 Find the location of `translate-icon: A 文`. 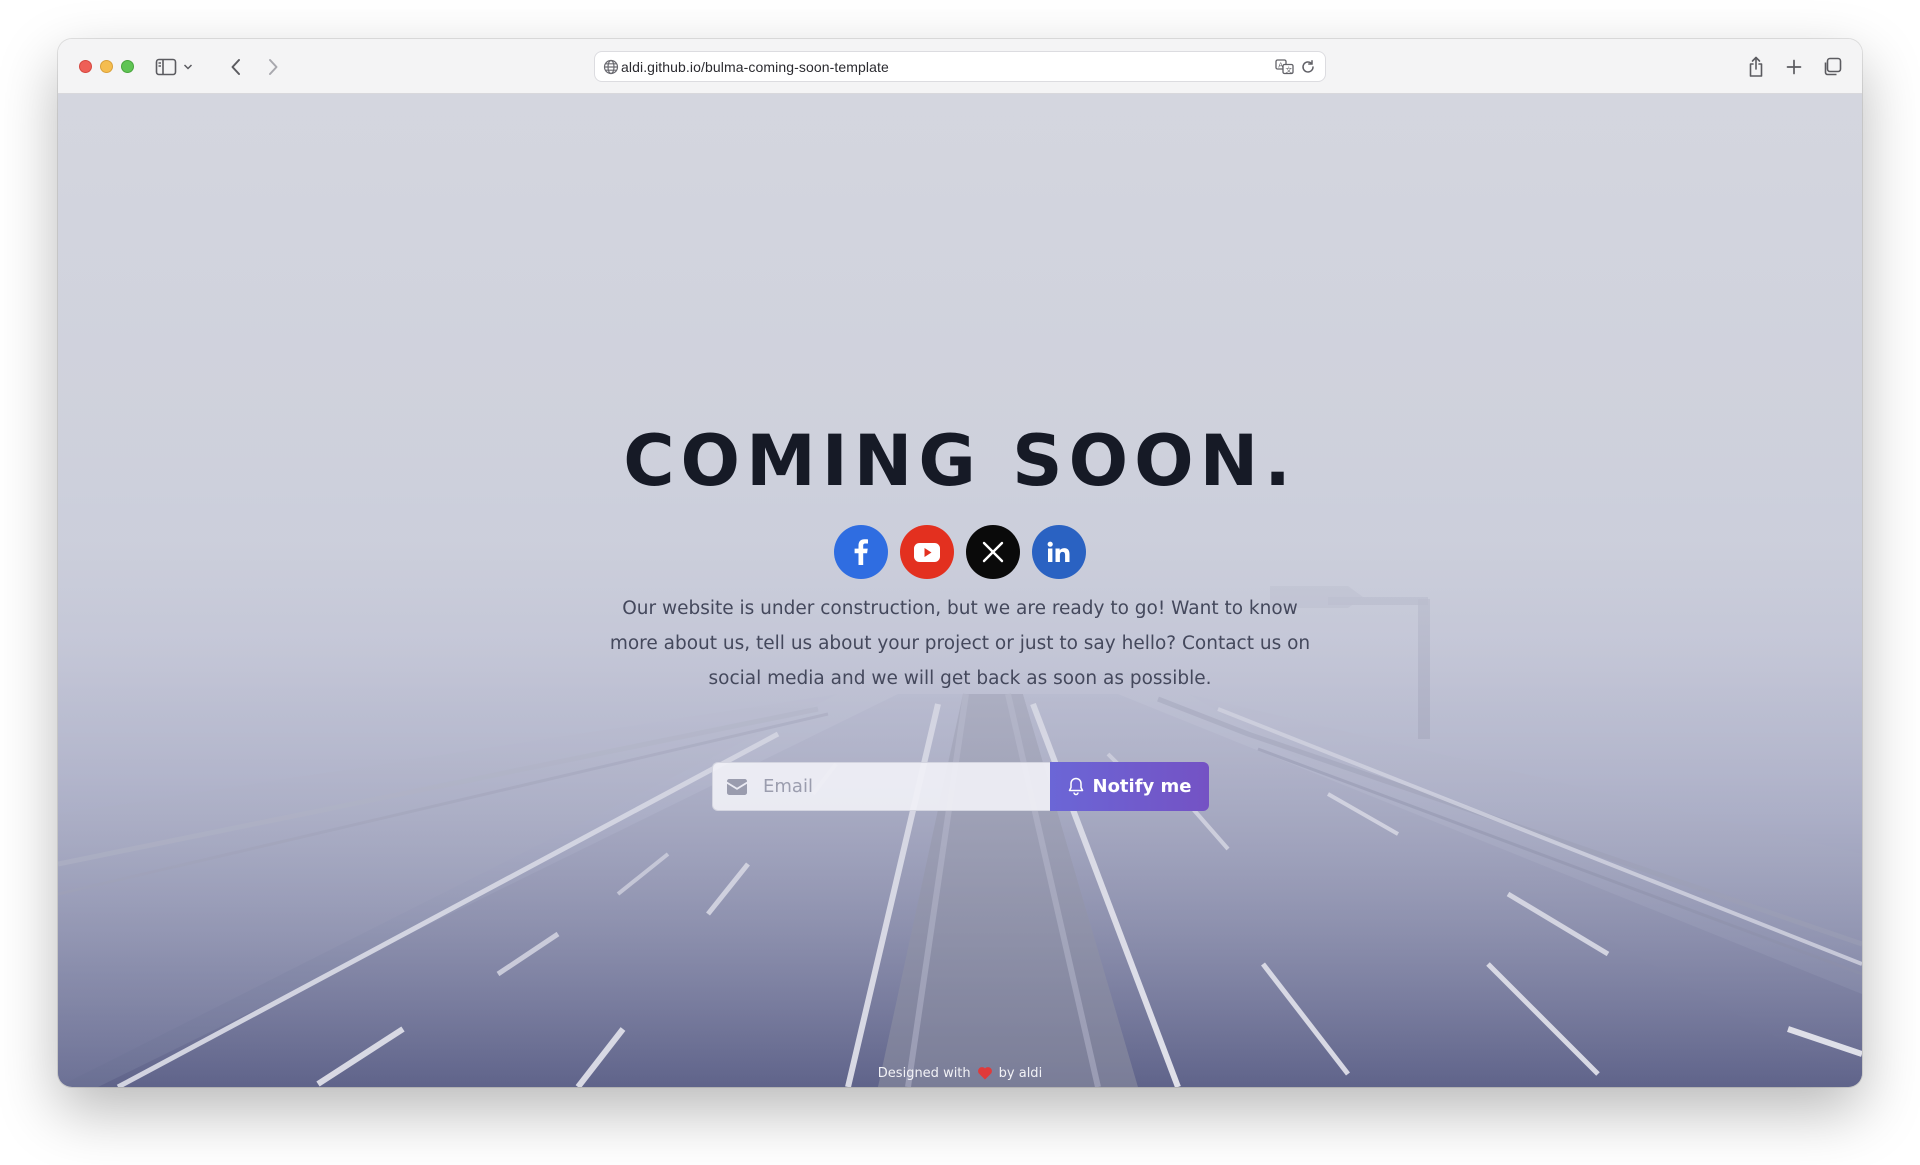

translate-icon: A 文 is located at coordinates (1285, 67).